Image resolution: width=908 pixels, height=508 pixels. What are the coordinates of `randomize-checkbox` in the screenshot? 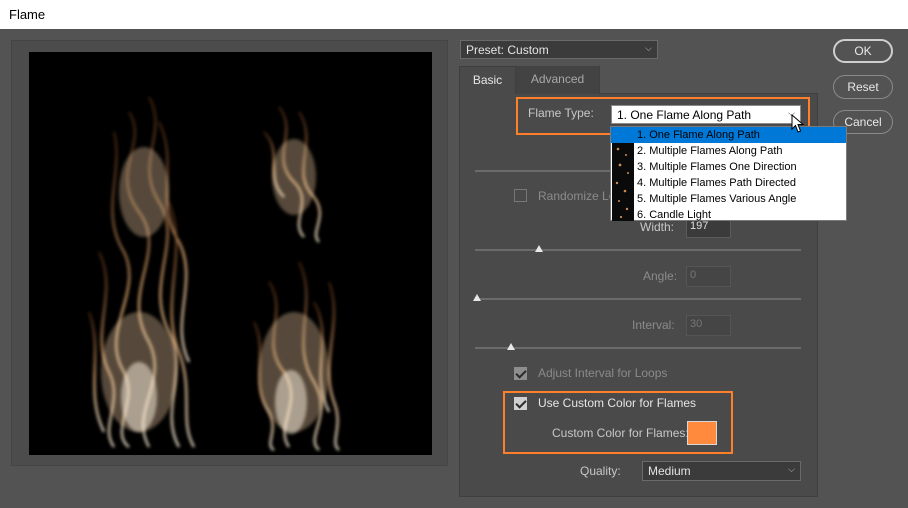 It's located at (520, 195).